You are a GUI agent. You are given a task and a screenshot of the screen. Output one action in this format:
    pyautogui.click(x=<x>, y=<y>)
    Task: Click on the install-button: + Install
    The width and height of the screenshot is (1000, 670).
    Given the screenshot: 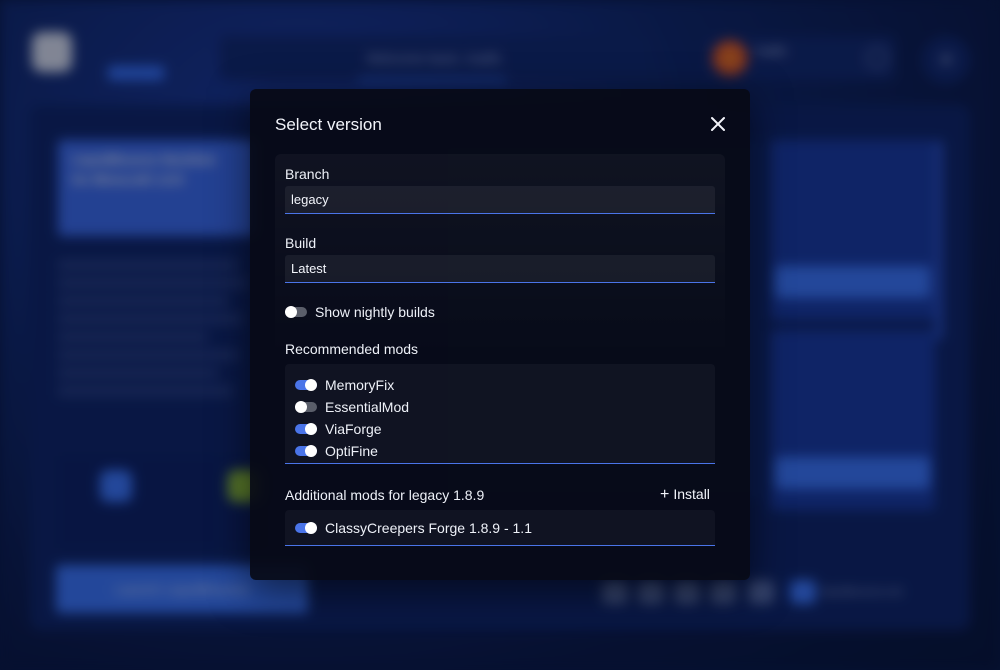 What is the action you would take?
    pyautogui.click(x=685, y=495)
    